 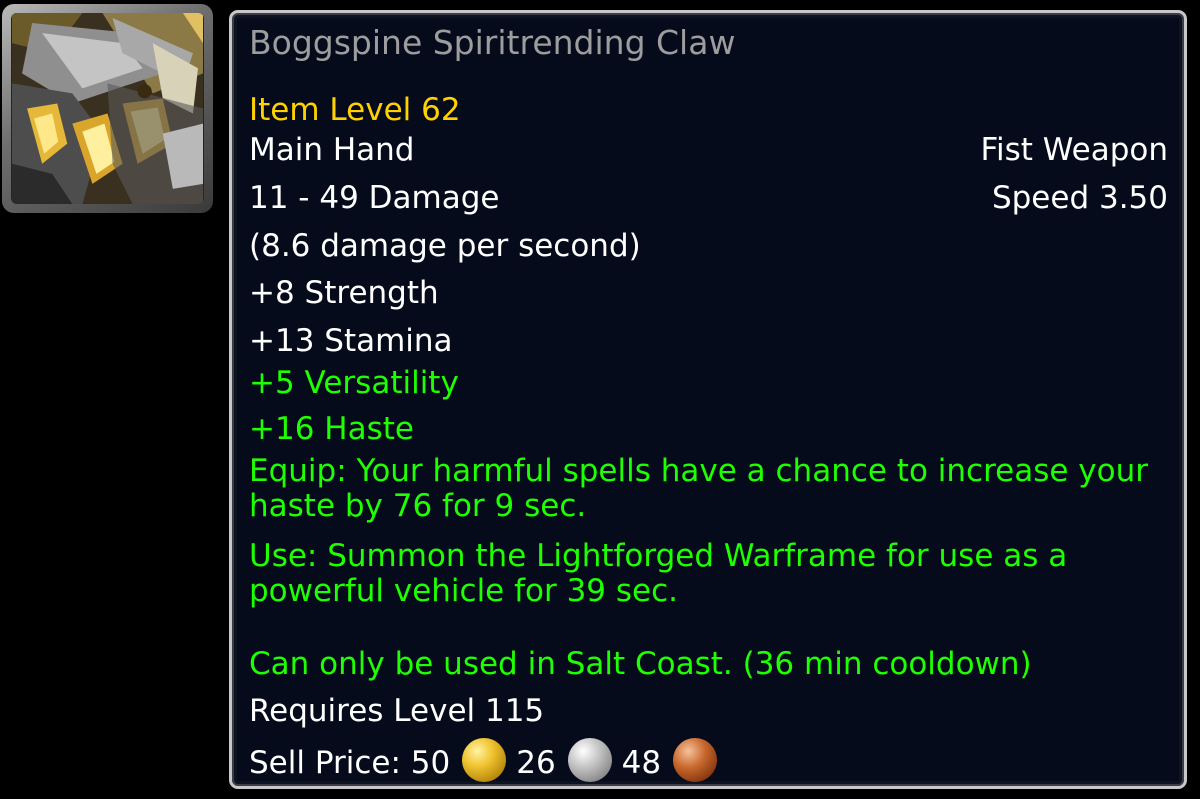 I want to click on weapon-damage: 11 - 49 Damage, so click(x=374, y=198).